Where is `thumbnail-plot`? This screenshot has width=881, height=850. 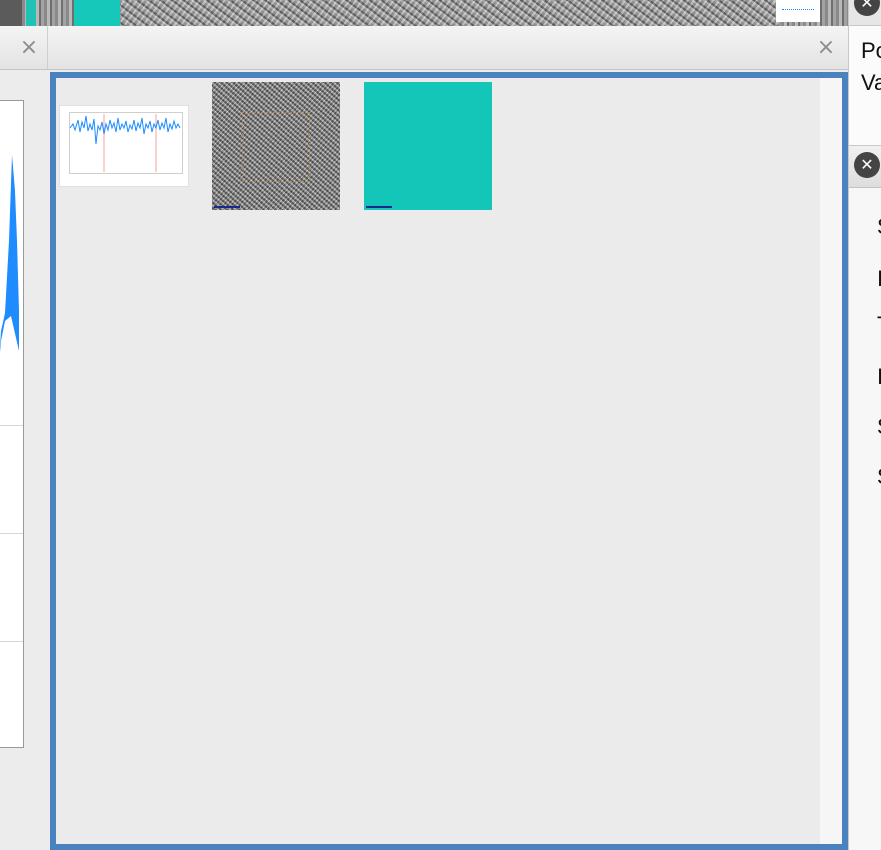 thumbnail-plot is located at coordinates (124, 146).